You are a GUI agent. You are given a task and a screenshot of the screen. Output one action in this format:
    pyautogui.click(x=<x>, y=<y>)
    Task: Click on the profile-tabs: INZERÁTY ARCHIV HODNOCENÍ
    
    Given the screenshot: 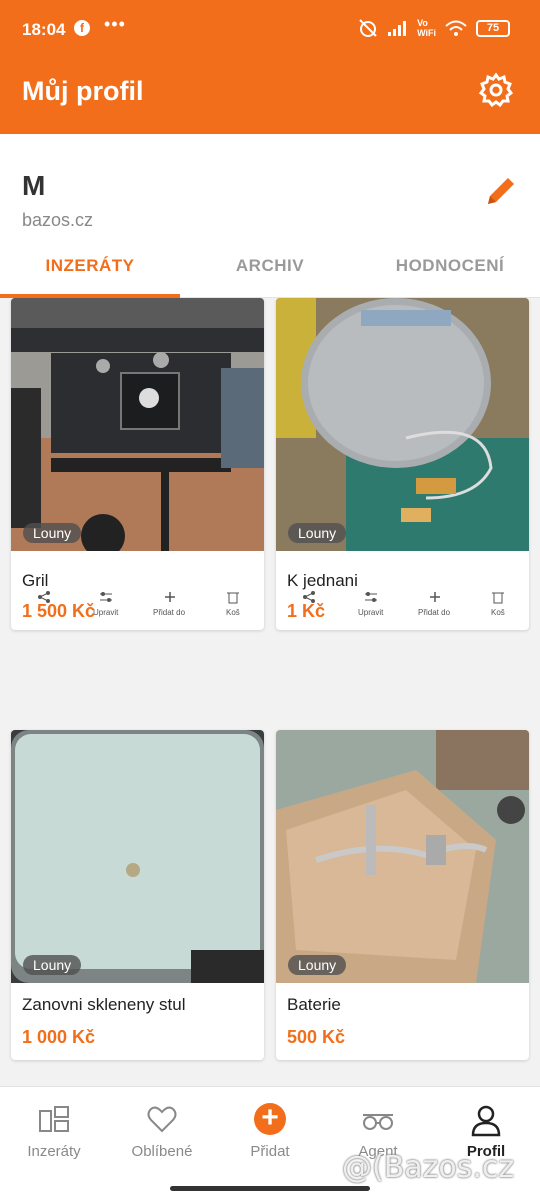 What is the action you would take?
    pyautogui.click(x=270, y=271)
    